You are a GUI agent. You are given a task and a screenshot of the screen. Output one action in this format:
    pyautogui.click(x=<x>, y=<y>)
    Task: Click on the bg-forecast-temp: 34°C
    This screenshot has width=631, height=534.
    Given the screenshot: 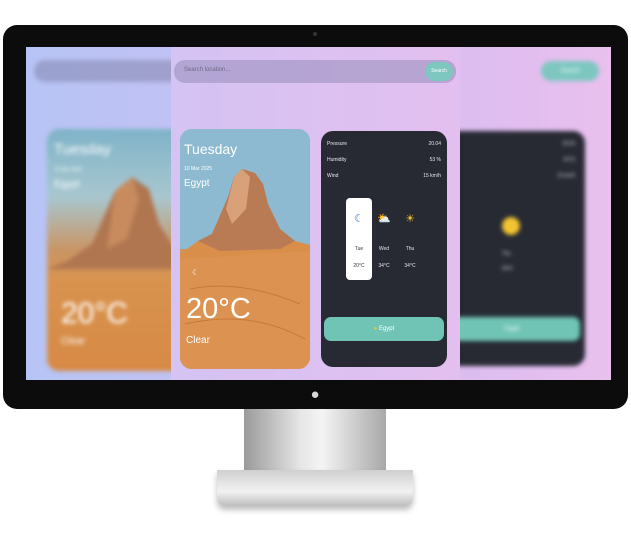 What is the action you would take?
    pyautogui.click(x=508, y=269)
    